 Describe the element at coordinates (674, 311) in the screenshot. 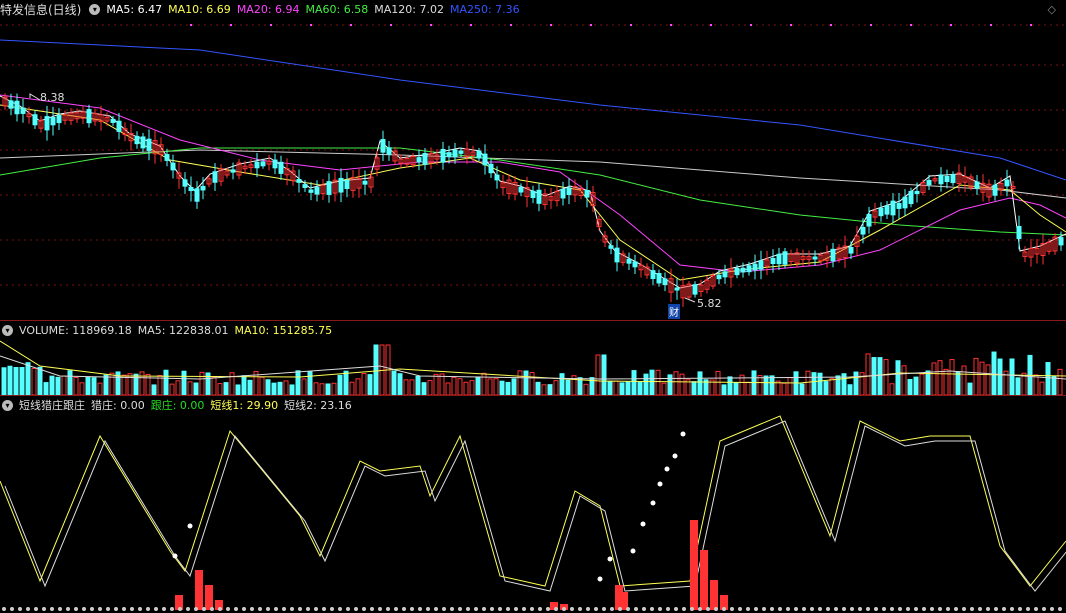

I see `financial-badge: 财` at that location.